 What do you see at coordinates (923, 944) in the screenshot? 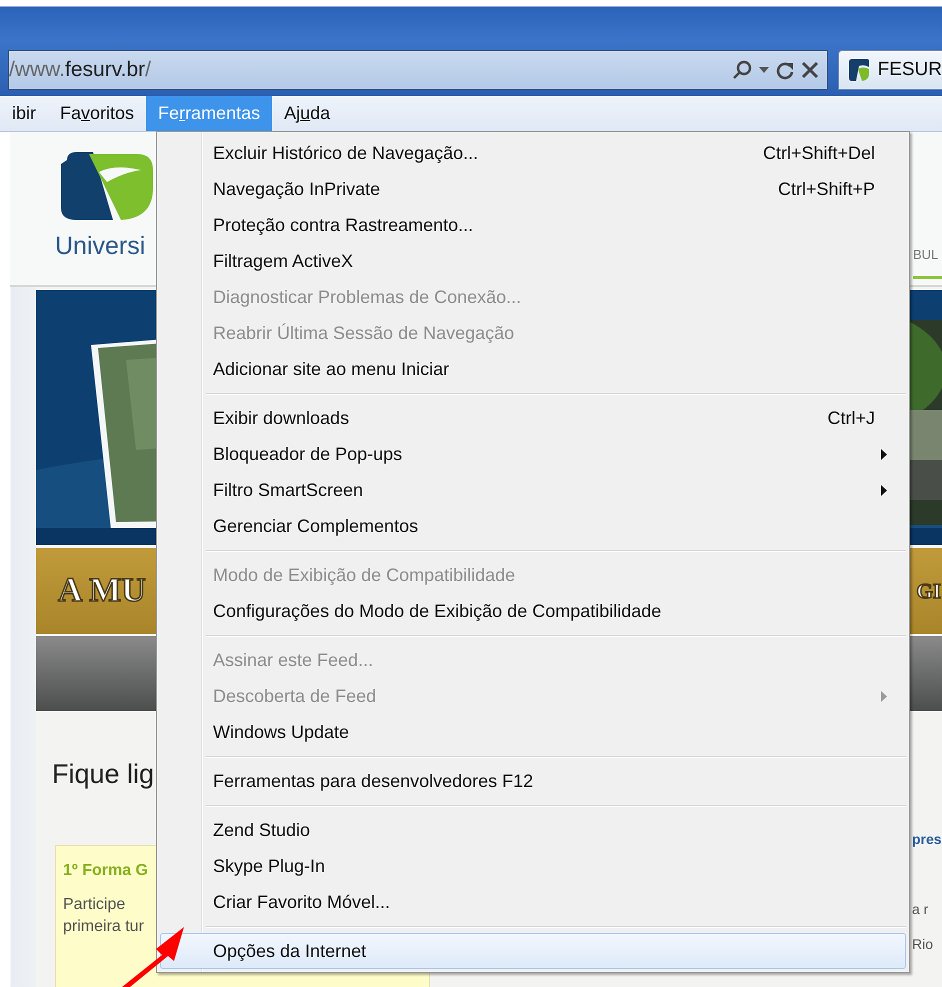
I see `news-text: Rio` at bounding box center [923, 944].